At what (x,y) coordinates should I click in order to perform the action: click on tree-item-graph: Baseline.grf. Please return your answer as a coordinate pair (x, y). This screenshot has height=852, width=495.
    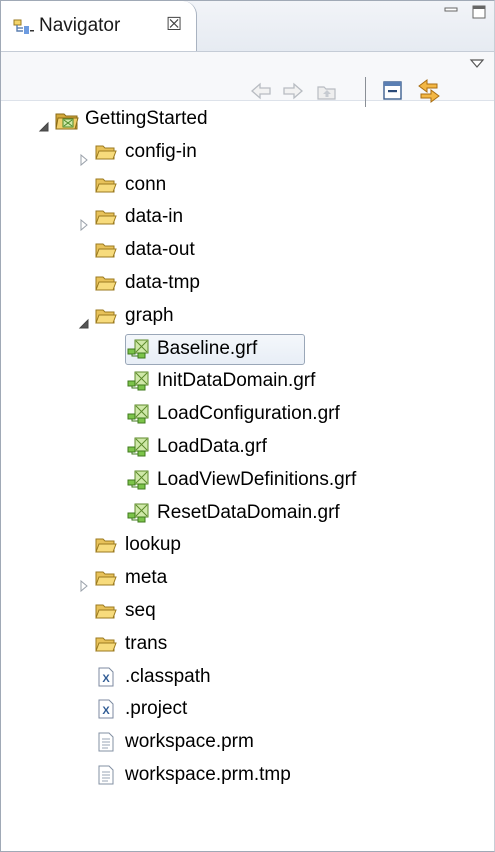
    Looking at the image, I should click on (308, 349).